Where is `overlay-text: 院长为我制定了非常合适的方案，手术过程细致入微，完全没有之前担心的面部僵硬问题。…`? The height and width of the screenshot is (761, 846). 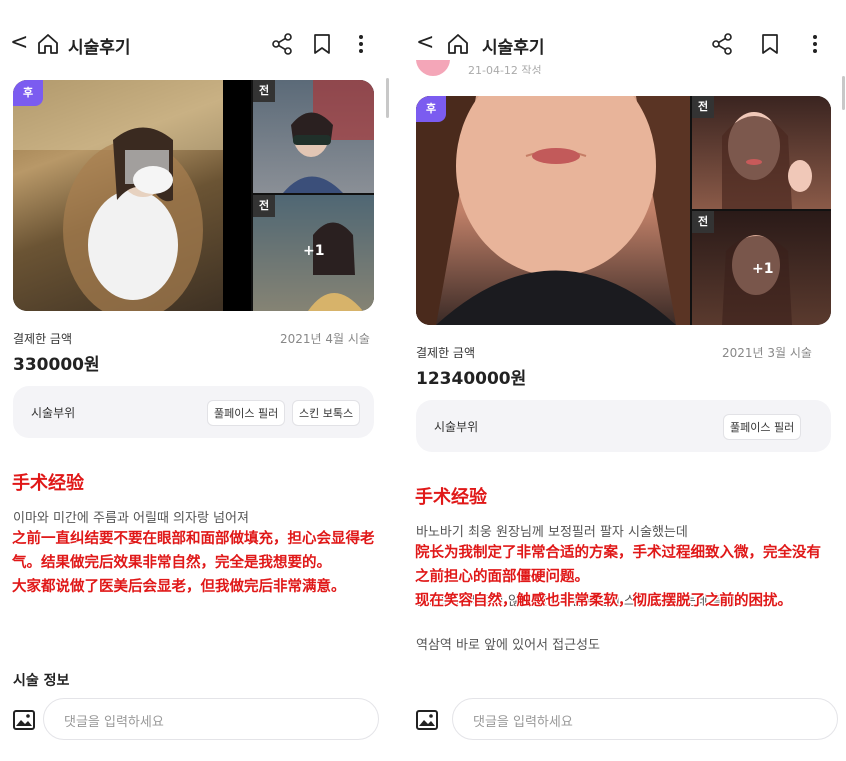
overlay-text: 院长为我制定了非常合适的方案，手术过程细致入微，完全没有之前担心的面部僵硬问题。… is located at coordinates (618, 577).